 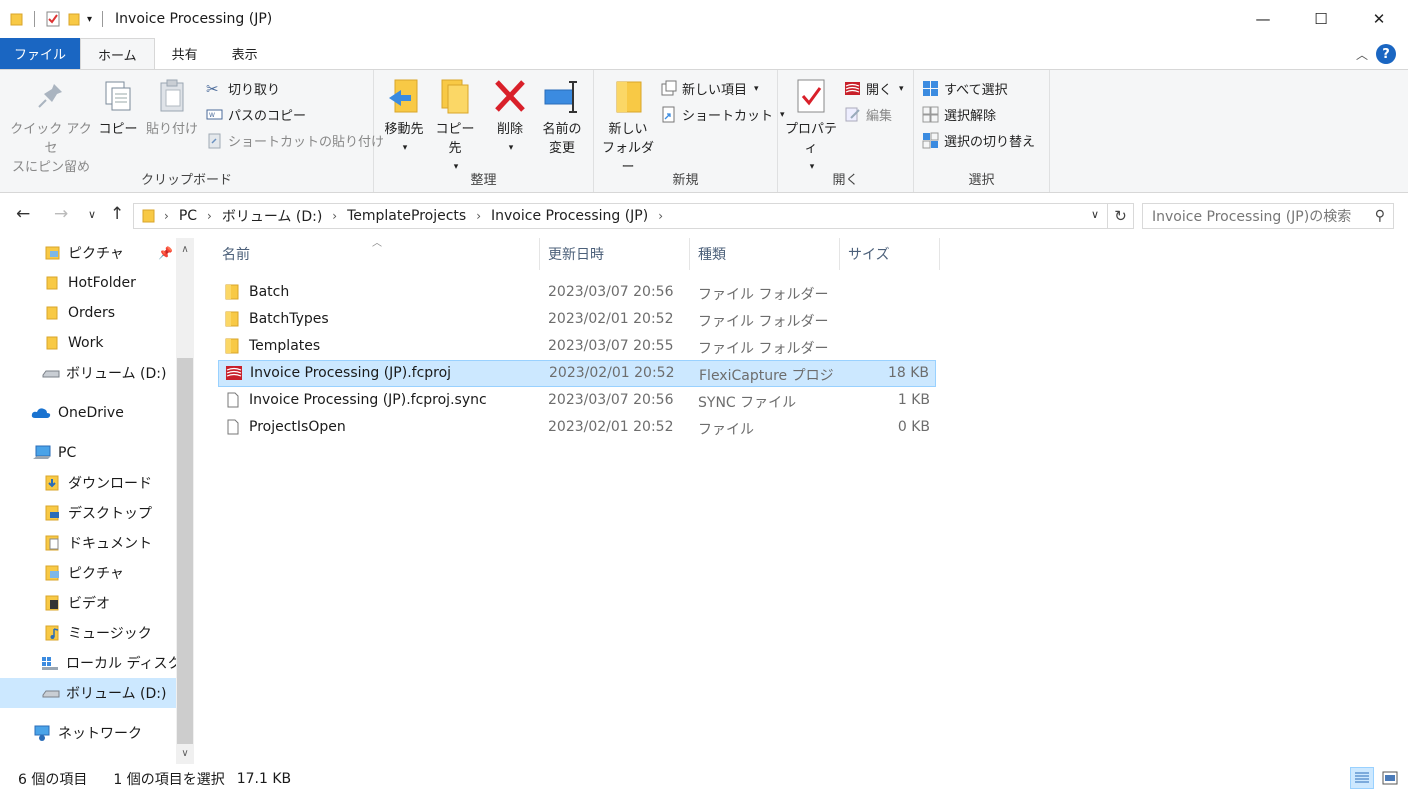 What do you see at coordinates (88, 413) in the screenshot?
I see `nav-item-onedrive: OneDrive` at bounding box center [88, 413].